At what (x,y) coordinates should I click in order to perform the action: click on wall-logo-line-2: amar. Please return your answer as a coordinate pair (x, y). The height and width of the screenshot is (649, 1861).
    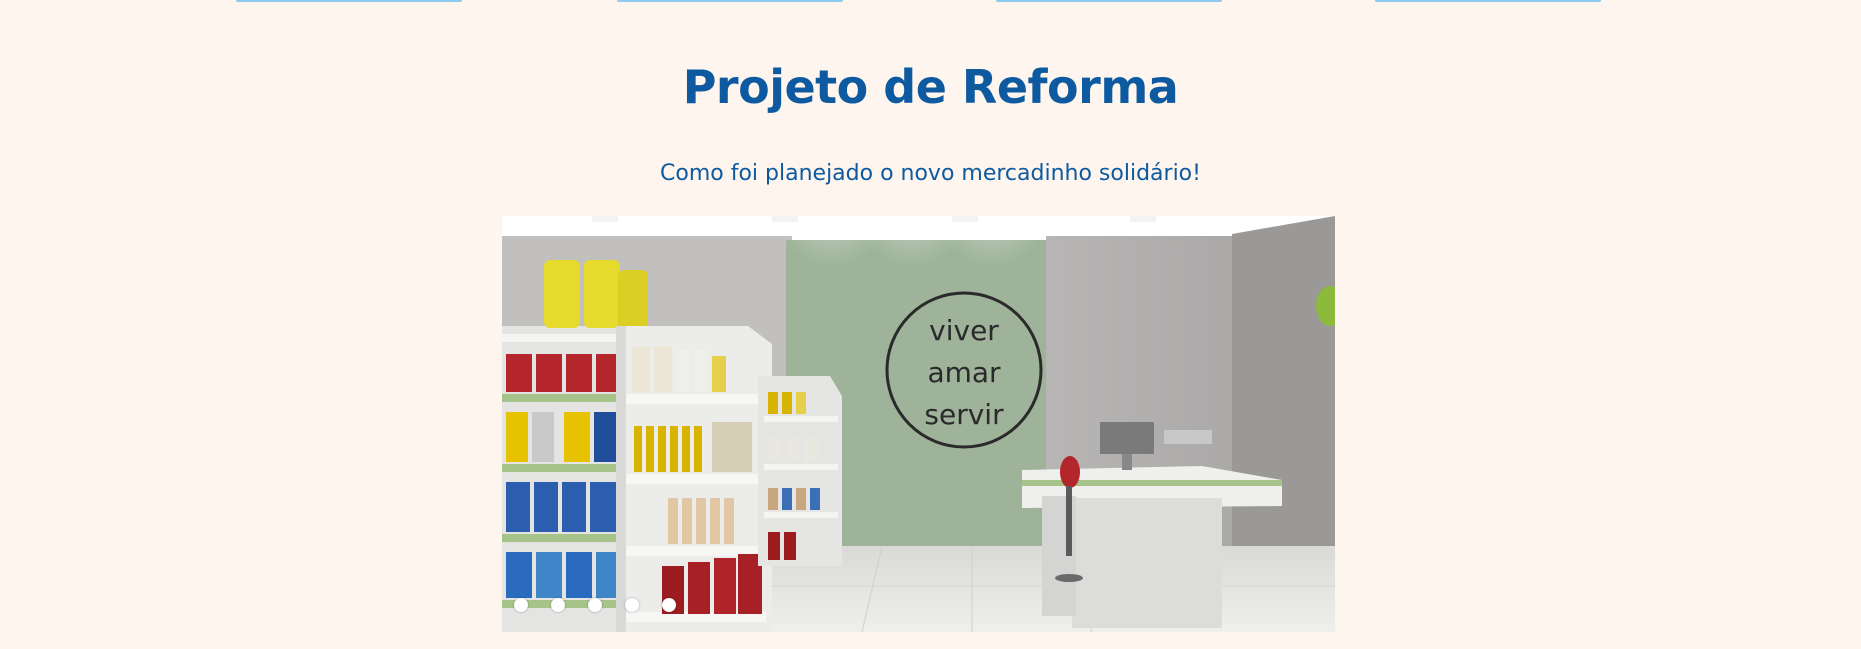
    Looking at the image, I should click on (964, 372).